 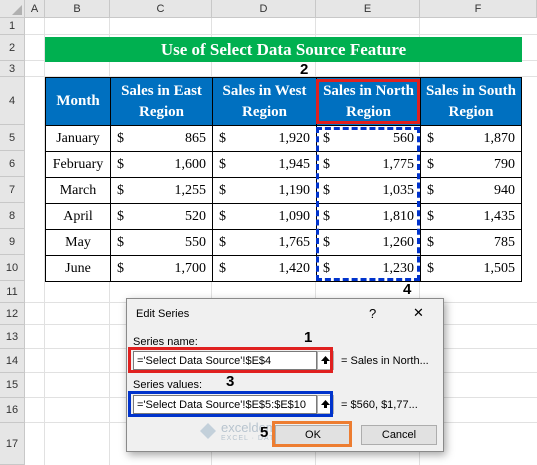 What do you see at coordinates (264, 268) in the screenshot?
I see `cell-west: $1,420` at bounding box center [264, 268].